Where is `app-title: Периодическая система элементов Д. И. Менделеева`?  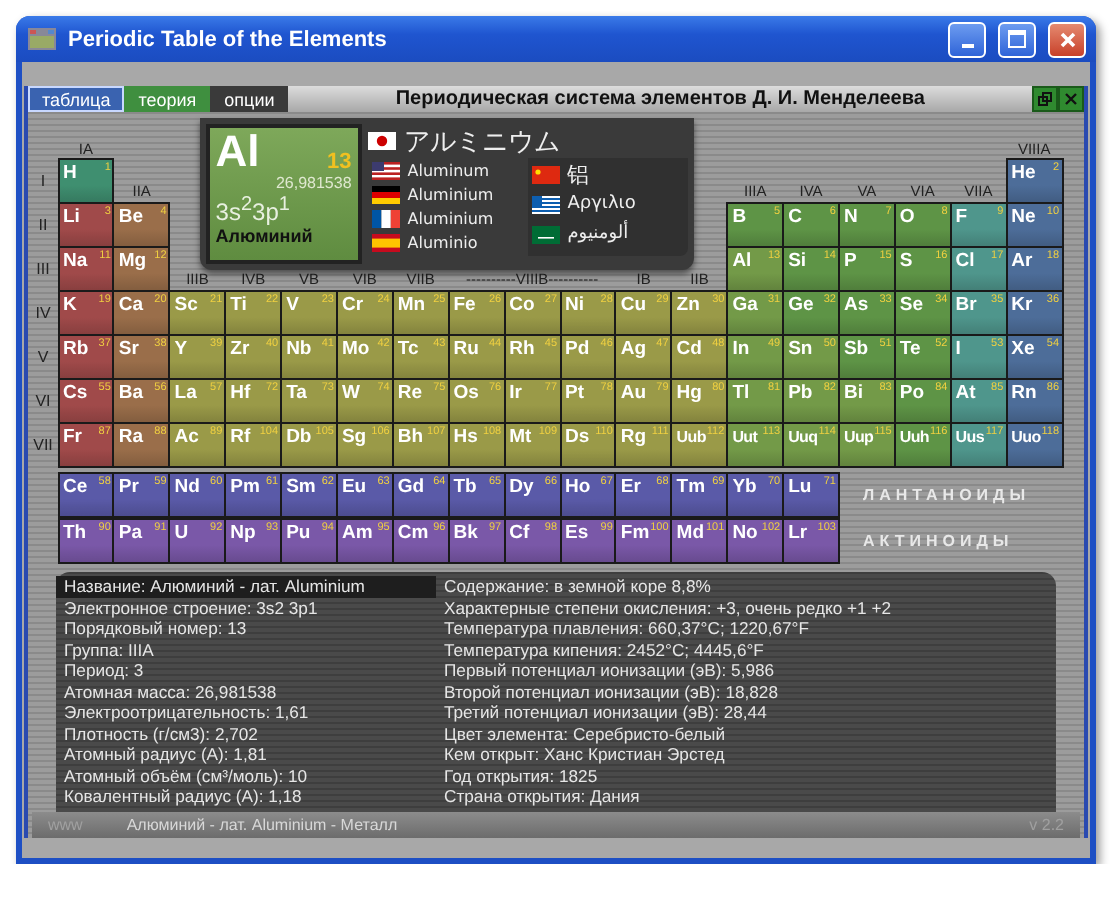 app-title: Периодическая система элементов Д. И. Менделеева is located at coordinates (660, 99).